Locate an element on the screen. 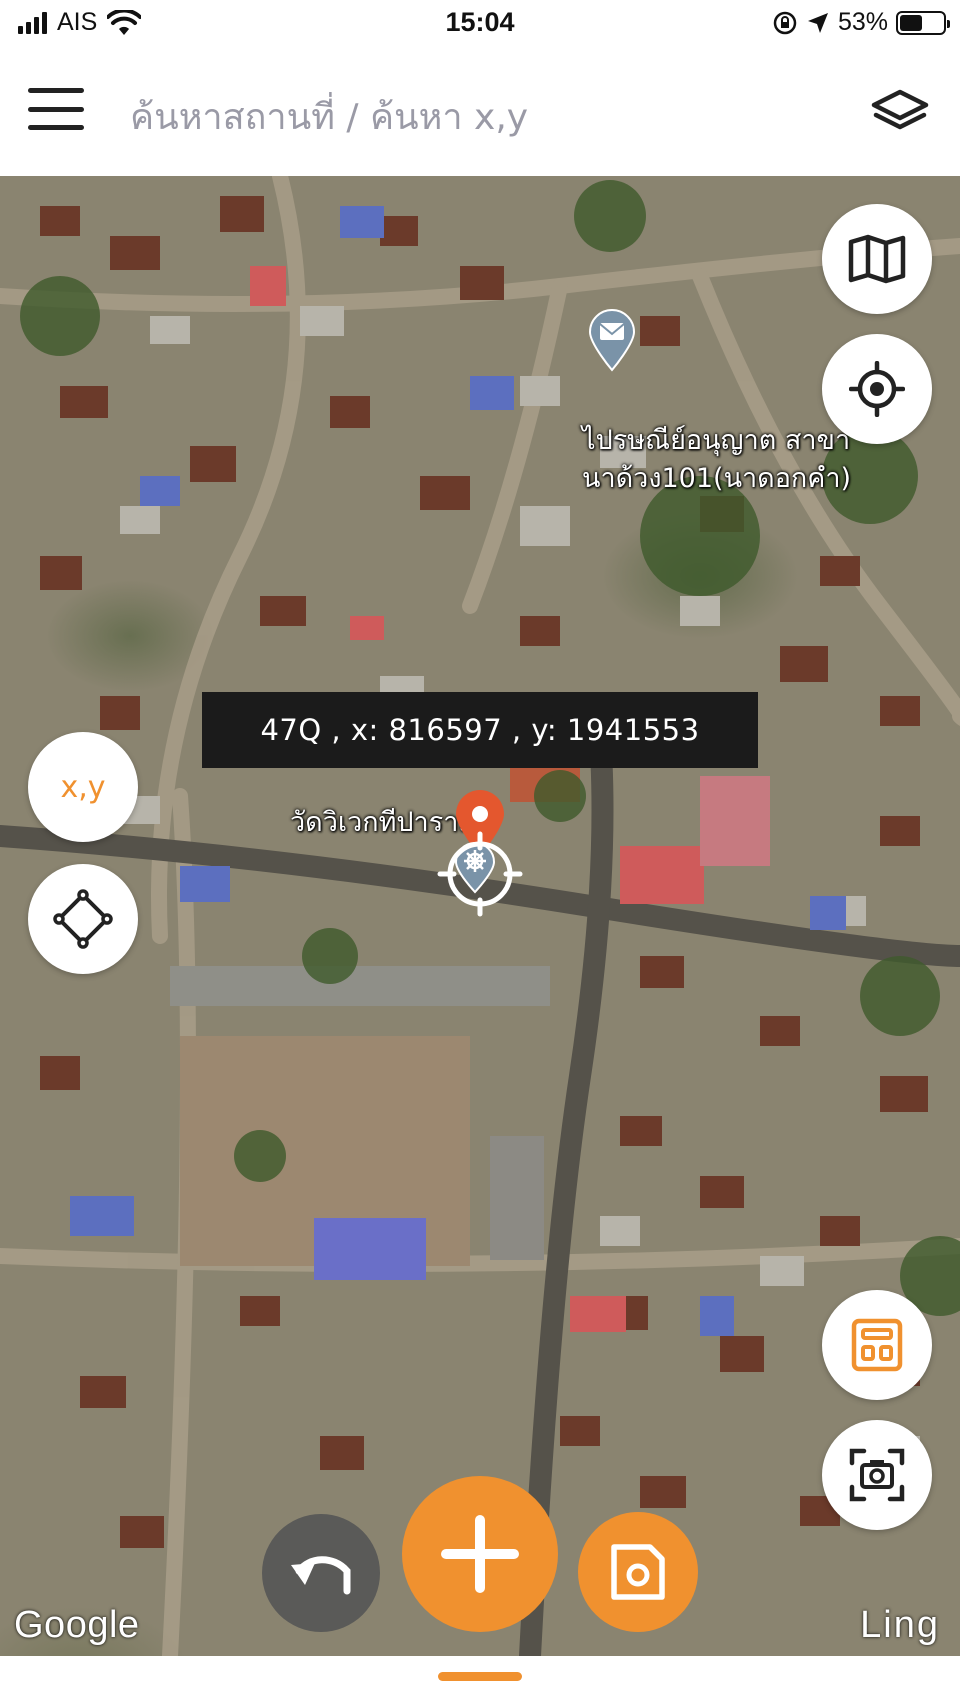 This screenshot has height=1707, width=960. place-label-post-office-line1: ไปรษณีย์อนุญาต สาขา is located at coordinates (716, 440).